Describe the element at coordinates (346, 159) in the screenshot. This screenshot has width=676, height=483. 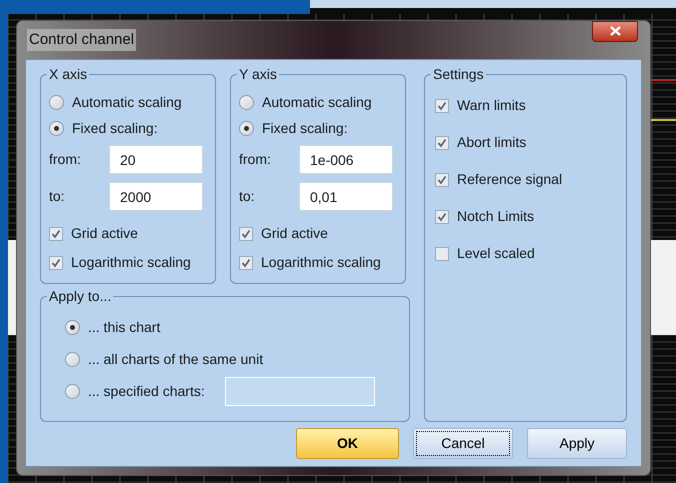
I see `input-field: 1e-006` at that location.